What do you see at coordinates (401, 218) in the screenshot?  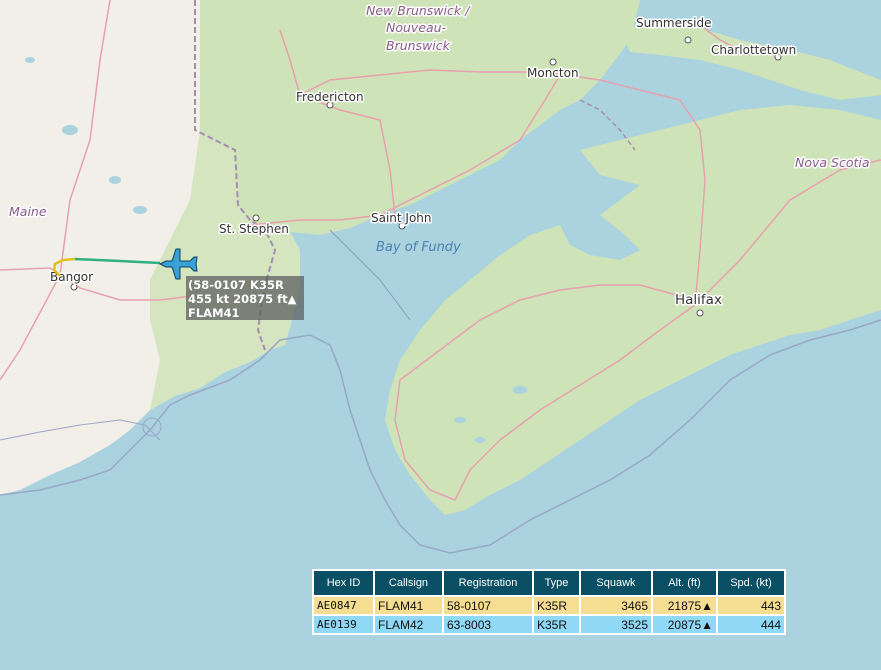 I see `label-saint-john: Saint John` at bounding box center [401, 218].